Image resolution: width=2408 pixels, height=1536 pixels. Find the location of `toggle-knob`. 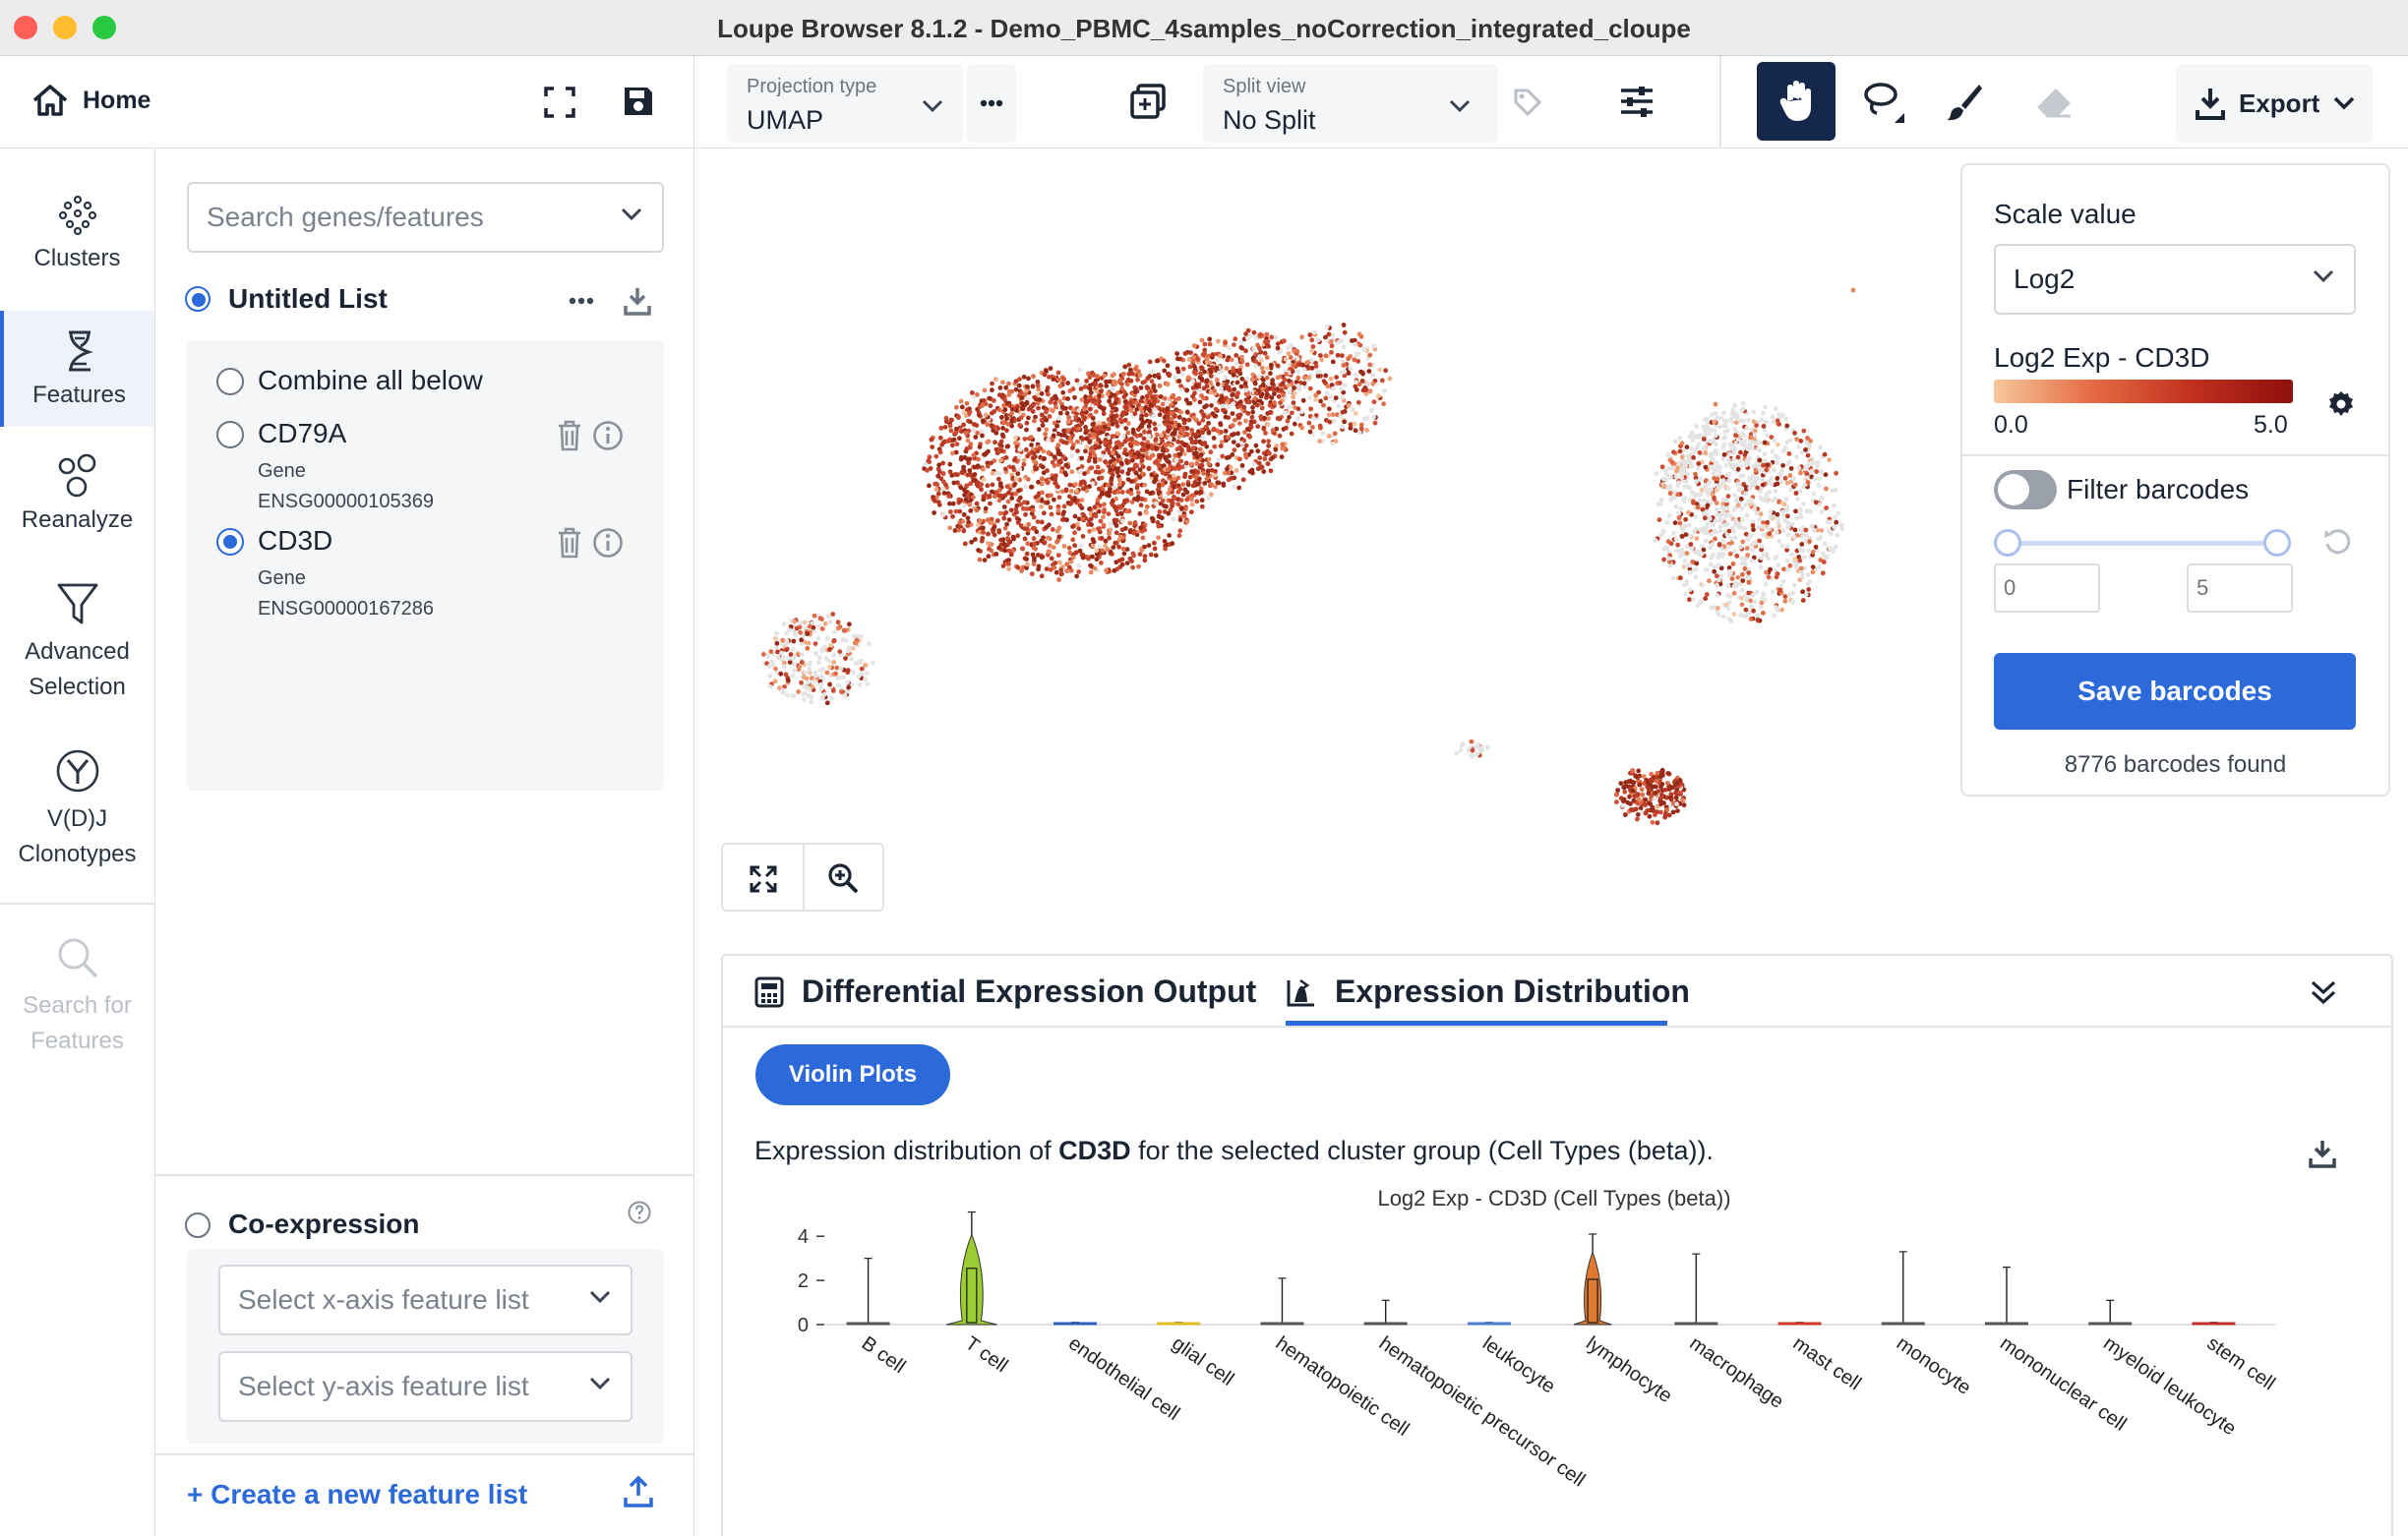

toggle-knob is located at coordinates (2013, 489).